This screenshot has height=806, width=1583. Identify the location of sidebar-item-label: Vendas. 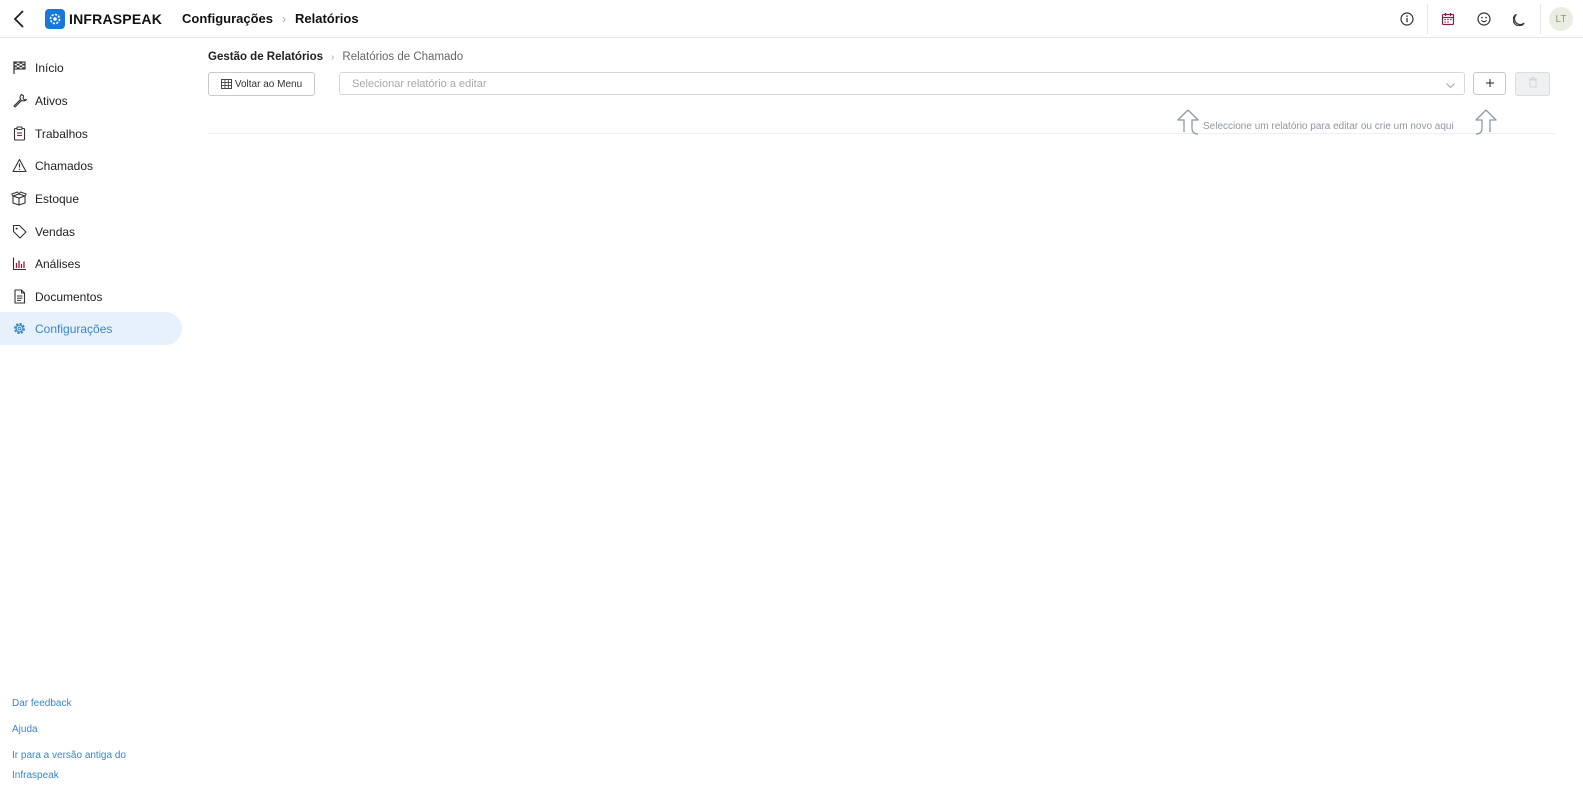
(55, 231).